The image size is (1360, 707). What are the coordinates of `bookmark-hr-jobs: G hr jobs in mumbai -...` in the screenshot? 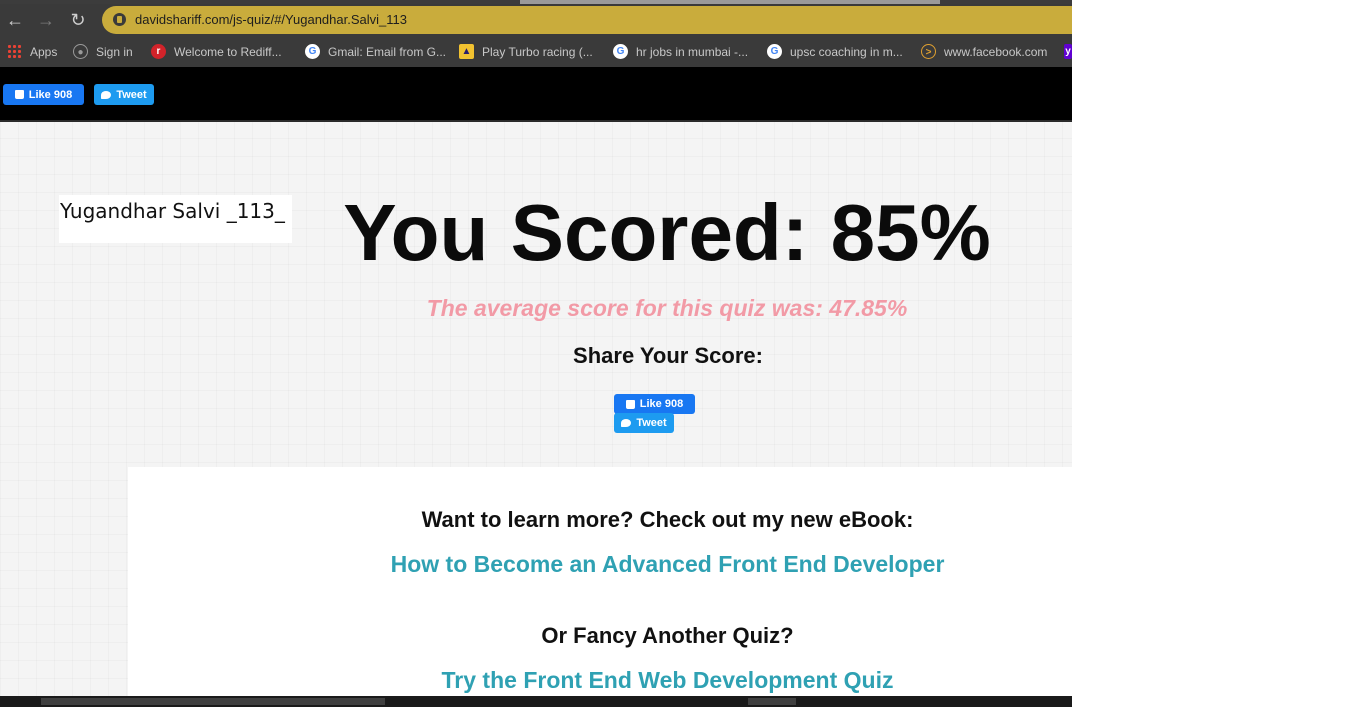 It's located at (680, 51).